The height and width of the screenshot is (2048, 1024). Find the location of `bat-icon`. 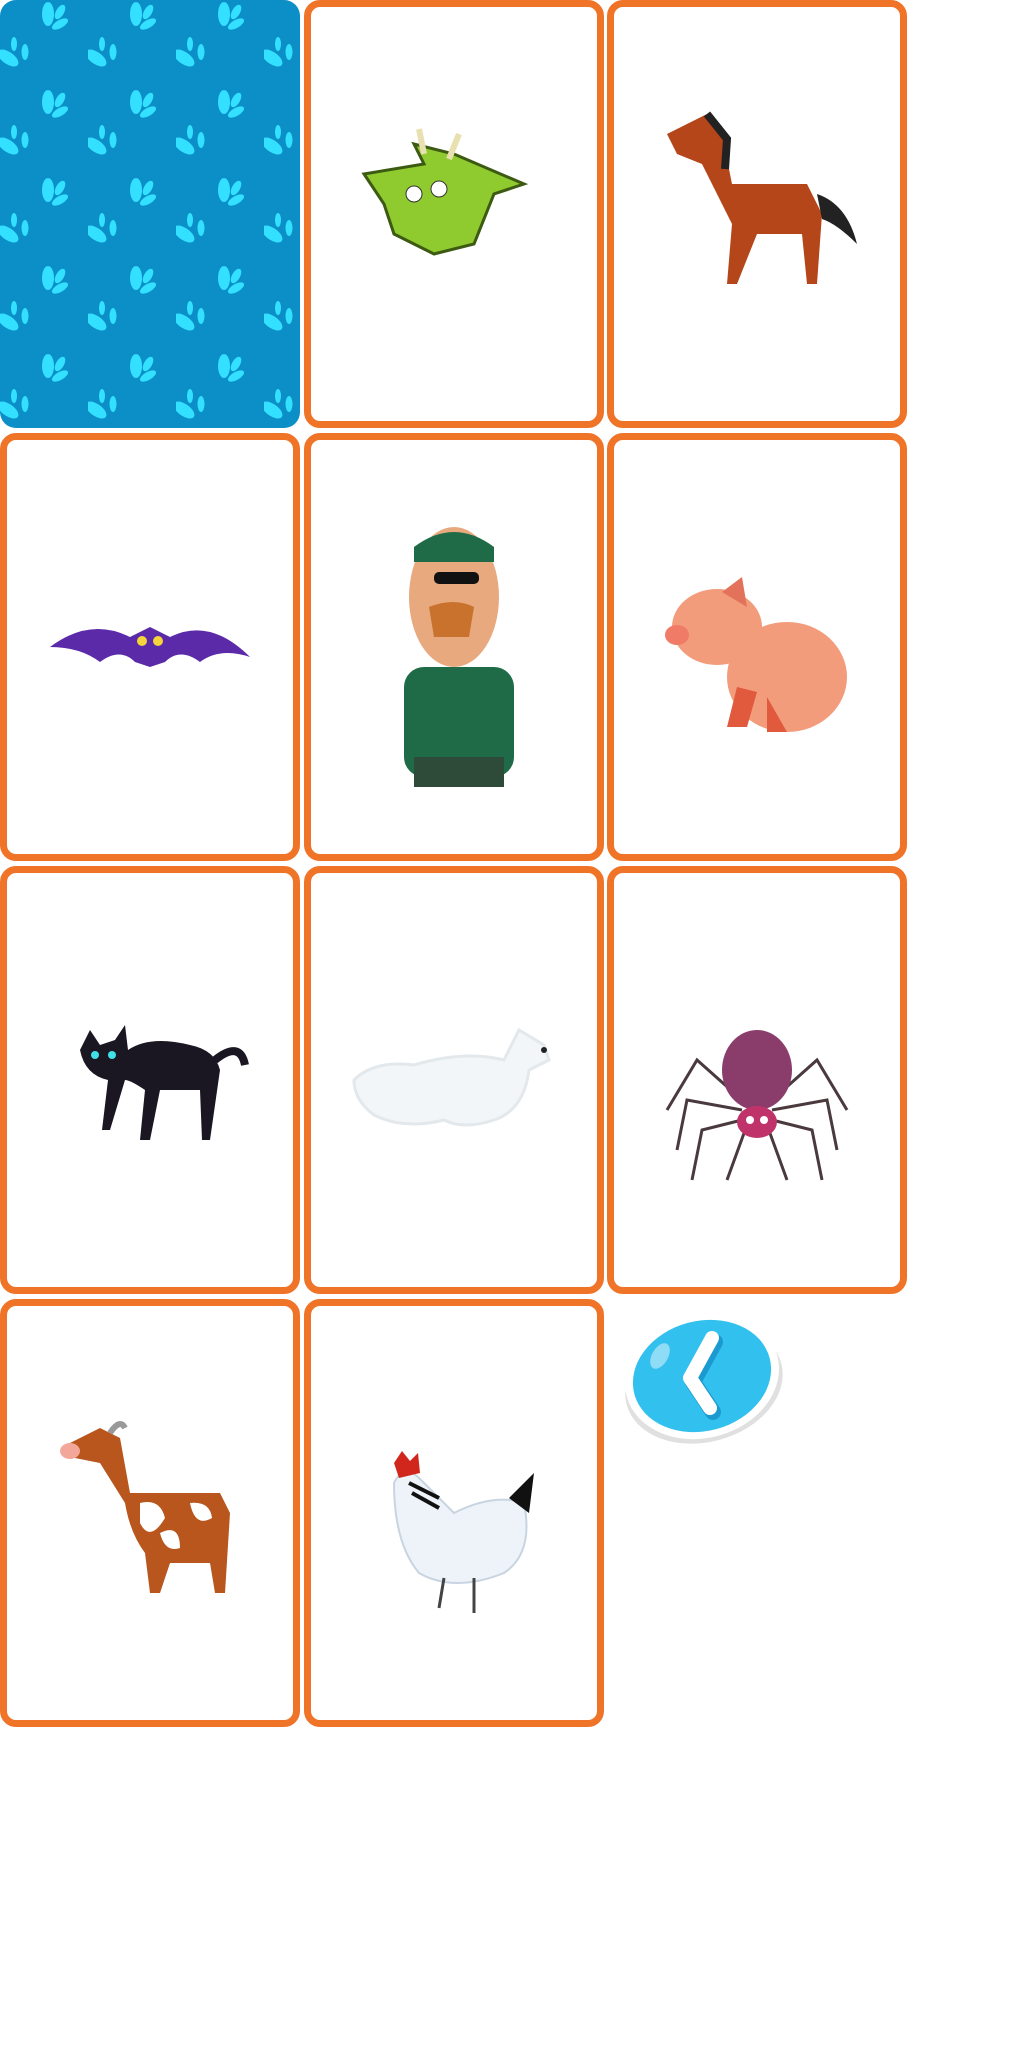

bat-icon is located at coordinates (150, 647).